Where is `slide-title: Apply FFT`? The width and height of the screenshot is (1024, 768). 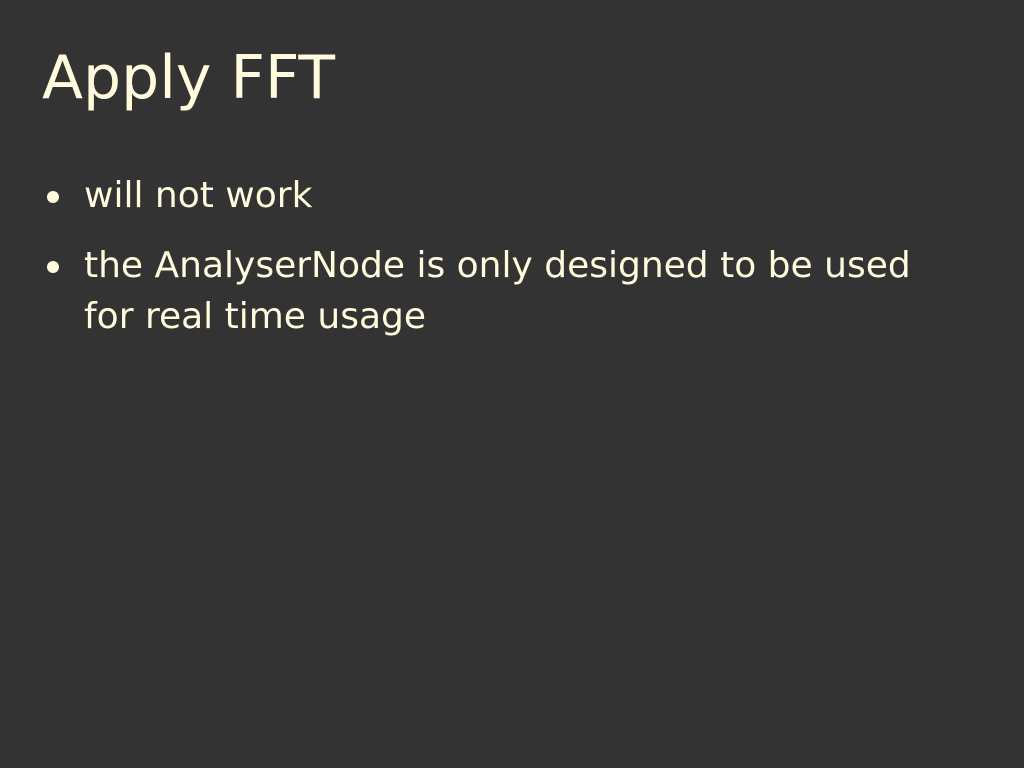
slide-title: Apply FFT is located at coordinates (189, 78).